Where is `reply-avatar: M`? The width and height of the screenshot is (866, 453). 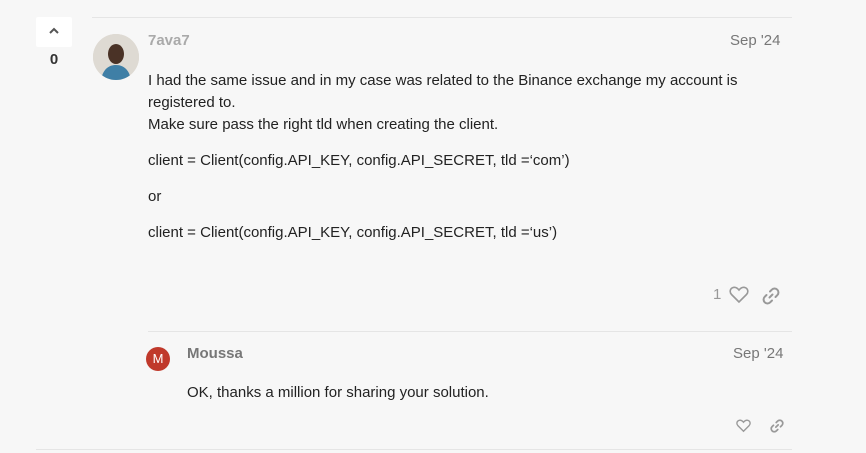 reply-avatar: M is located at coordinates (158, 359).